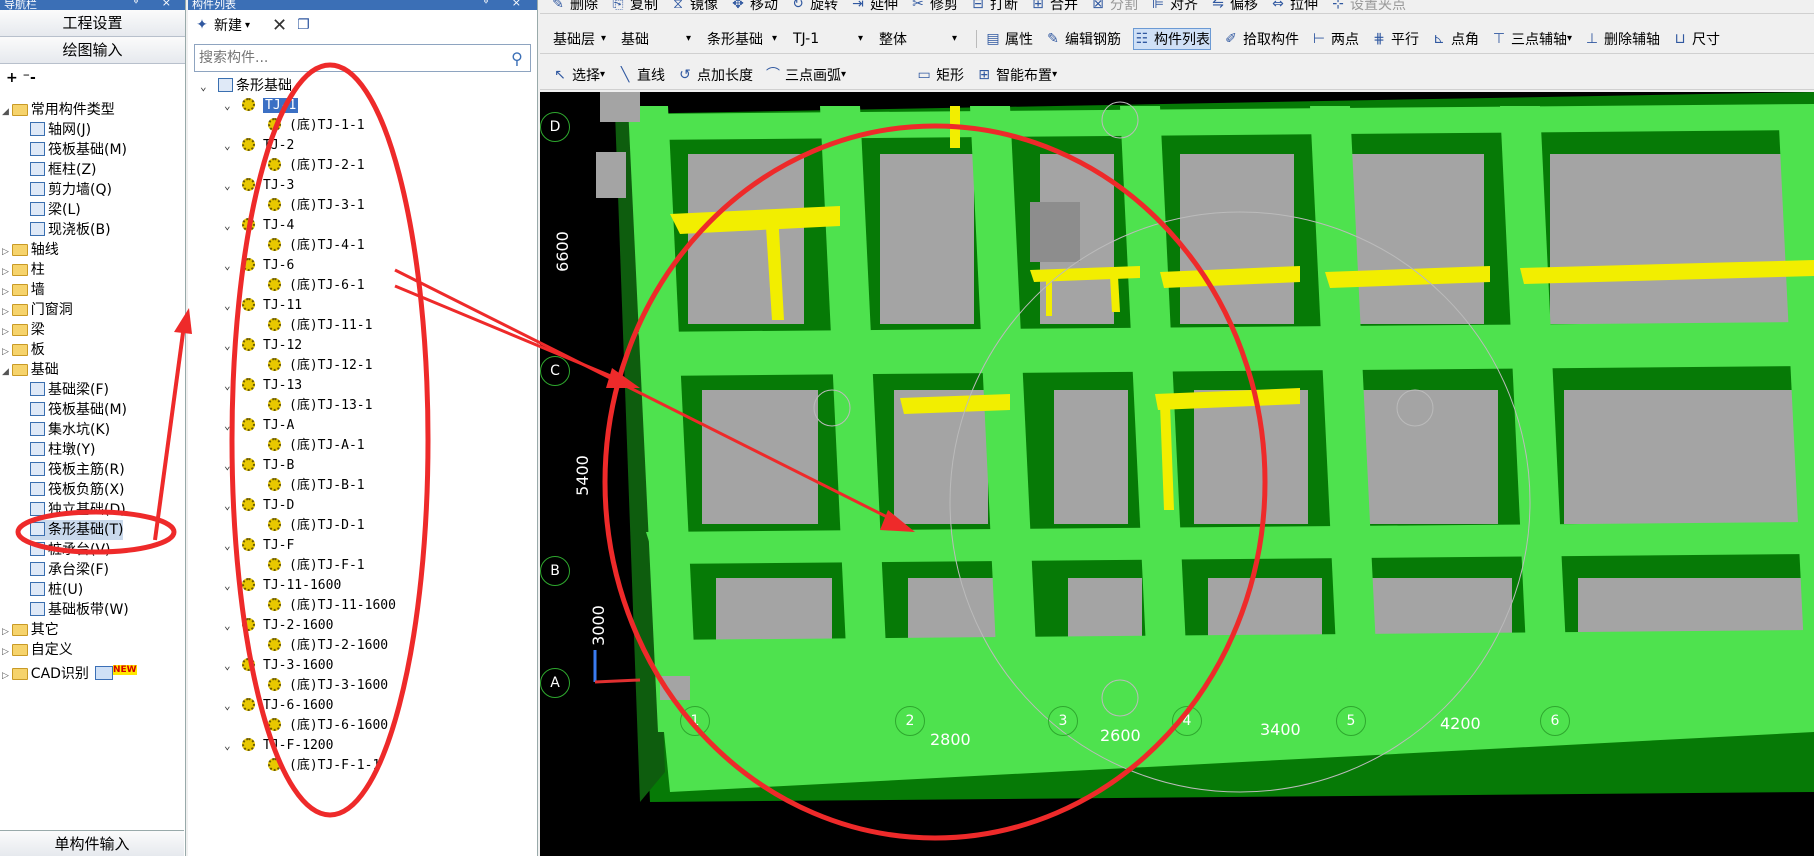 The image size is (1814, 856). Describe the element at coordinates (994, 6) in the screenshot. I see `toolbar-button-7: ⊟ 打断` at that location.